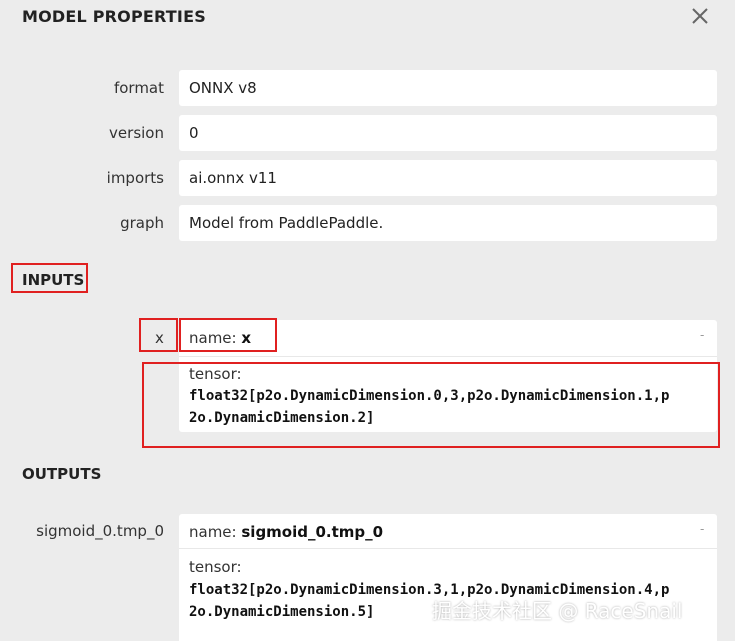 This screenshot has height=641, width=735. Describe the element at coordinates (448, 88) in the screenshot. I see `format-field: ONNX v8` at that location.